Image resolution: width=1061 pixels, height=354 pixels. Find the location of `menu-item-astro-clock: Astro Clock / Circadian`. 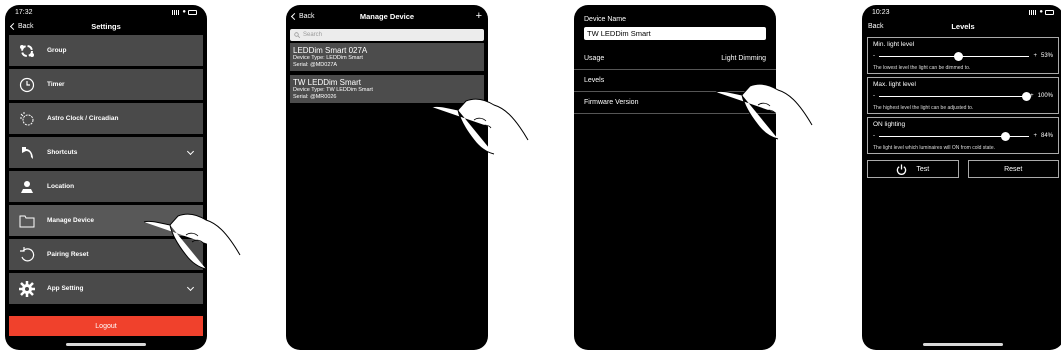

menu-item-astro-clock: Astro Clock / Circadian is located at coordinates (106, 118).